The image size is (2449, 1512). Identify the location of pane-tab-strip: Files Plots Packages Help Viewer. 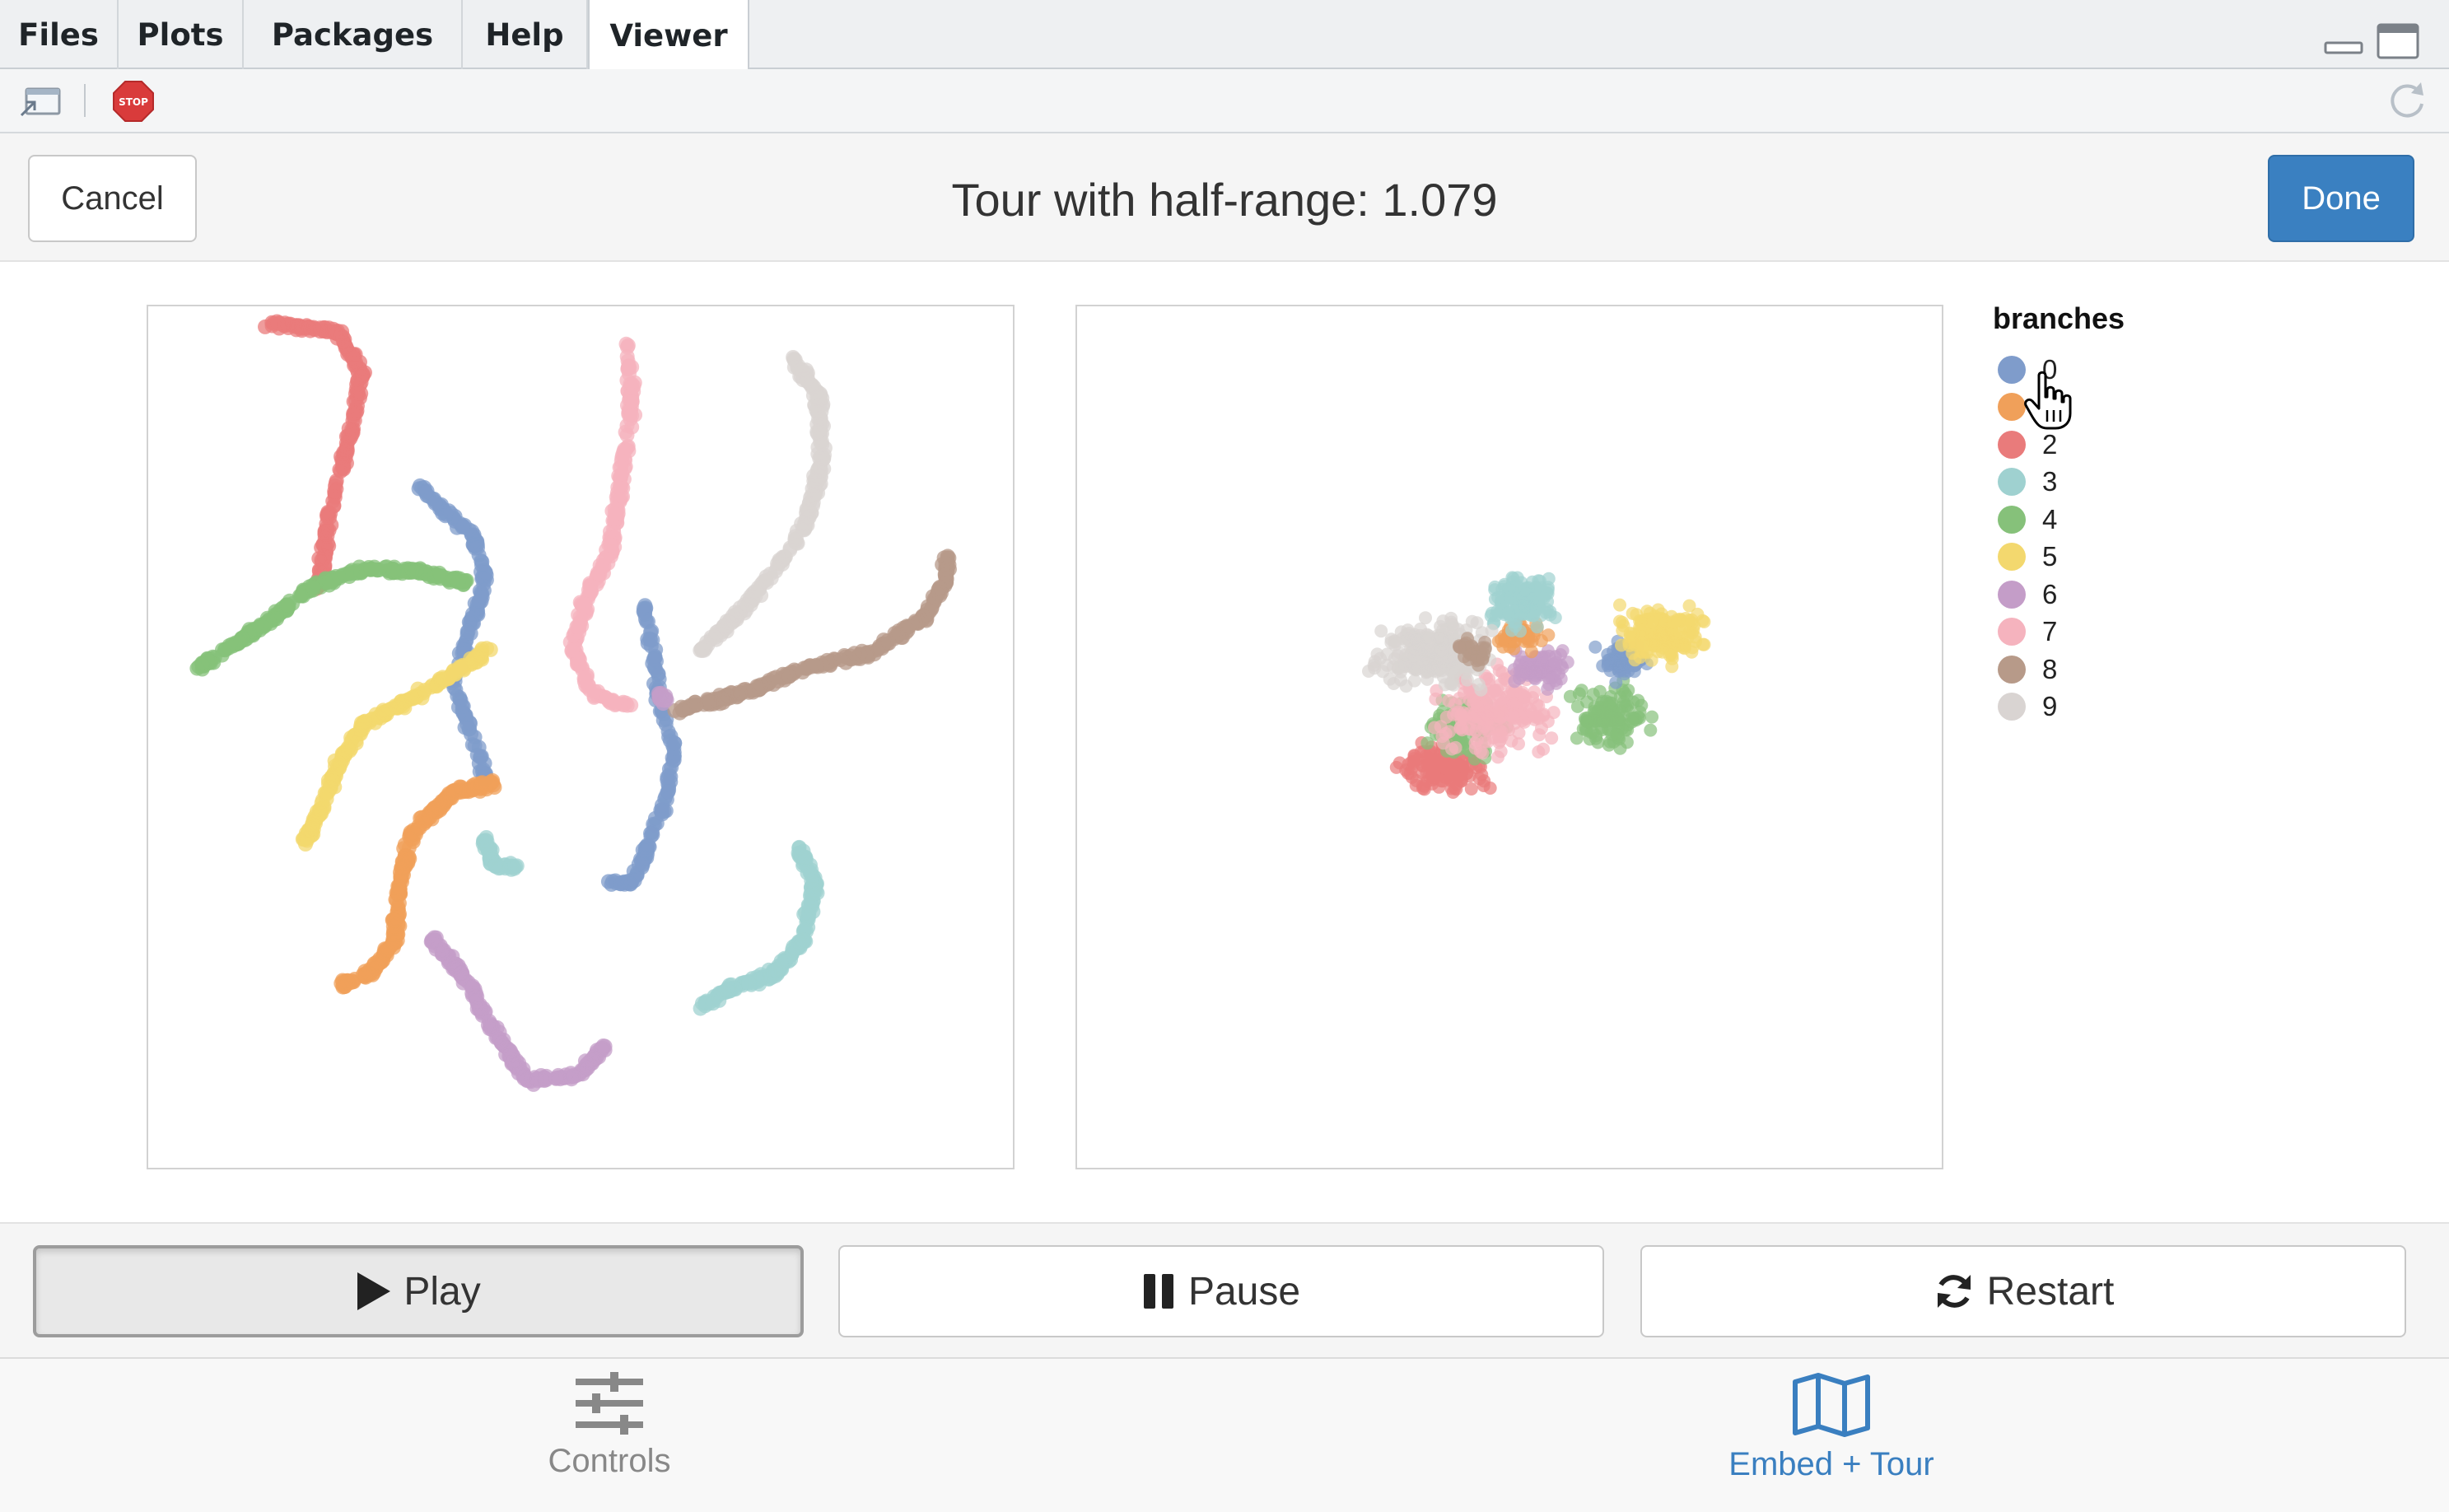
(1224, 35).